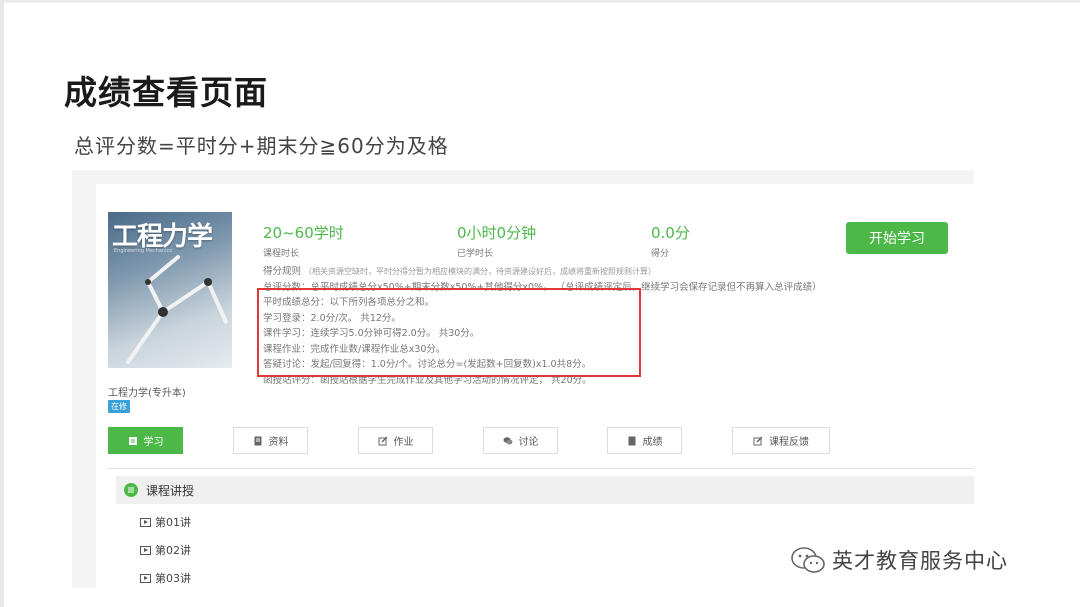  I want to click on watermark: 英才教育服务中心, so click(899, 560).